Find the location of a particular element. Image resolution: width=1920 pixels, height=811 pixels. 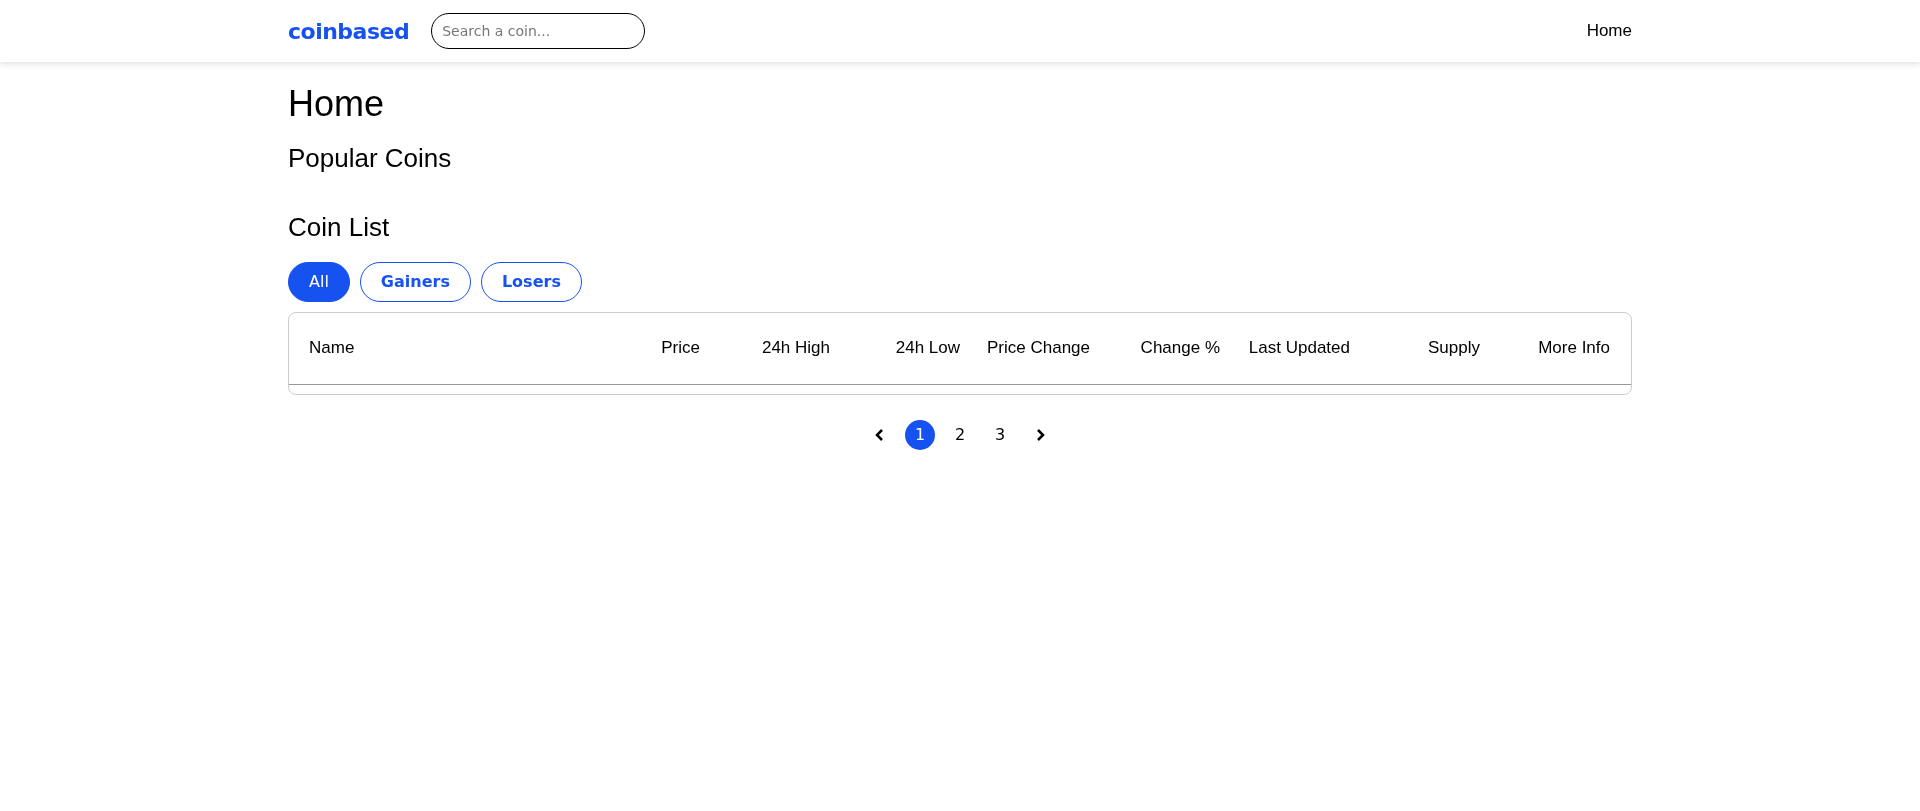

column-header: More Info is located at coordinates (1573, 348).